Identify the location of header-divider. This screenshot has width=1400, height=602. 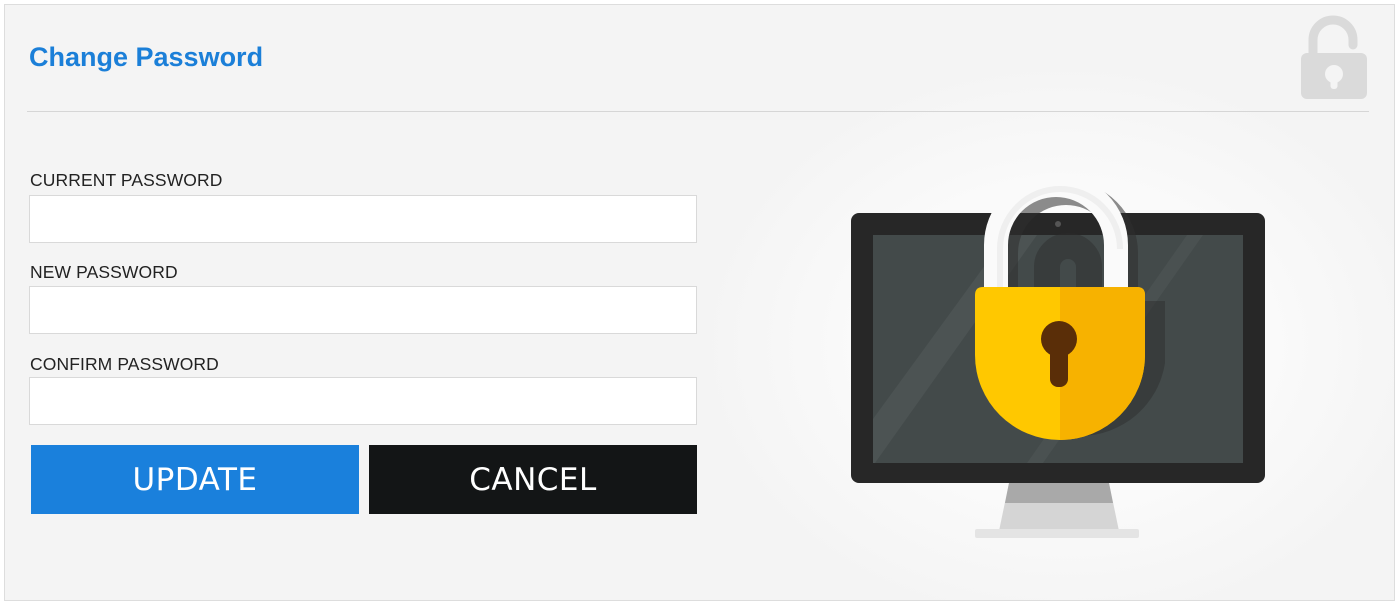
(698, 111).